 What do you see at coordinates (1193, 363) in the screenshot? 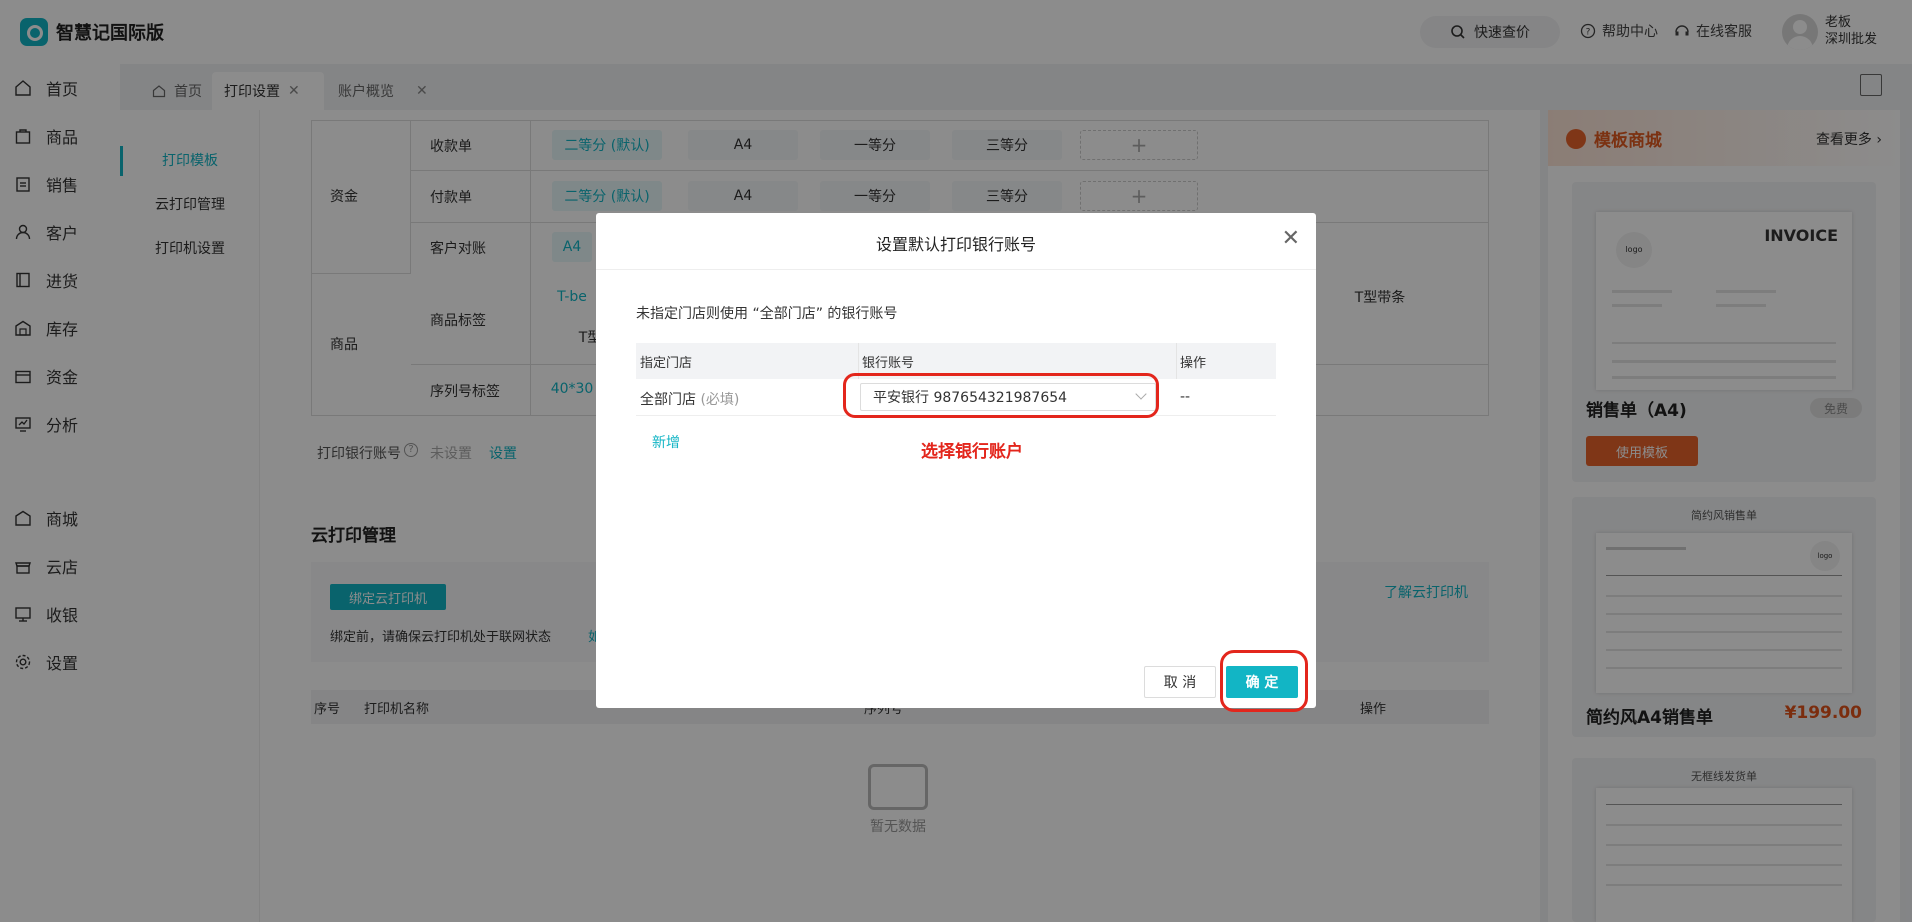
I see `column-header: 操作` at bounding box center [1193, 363].